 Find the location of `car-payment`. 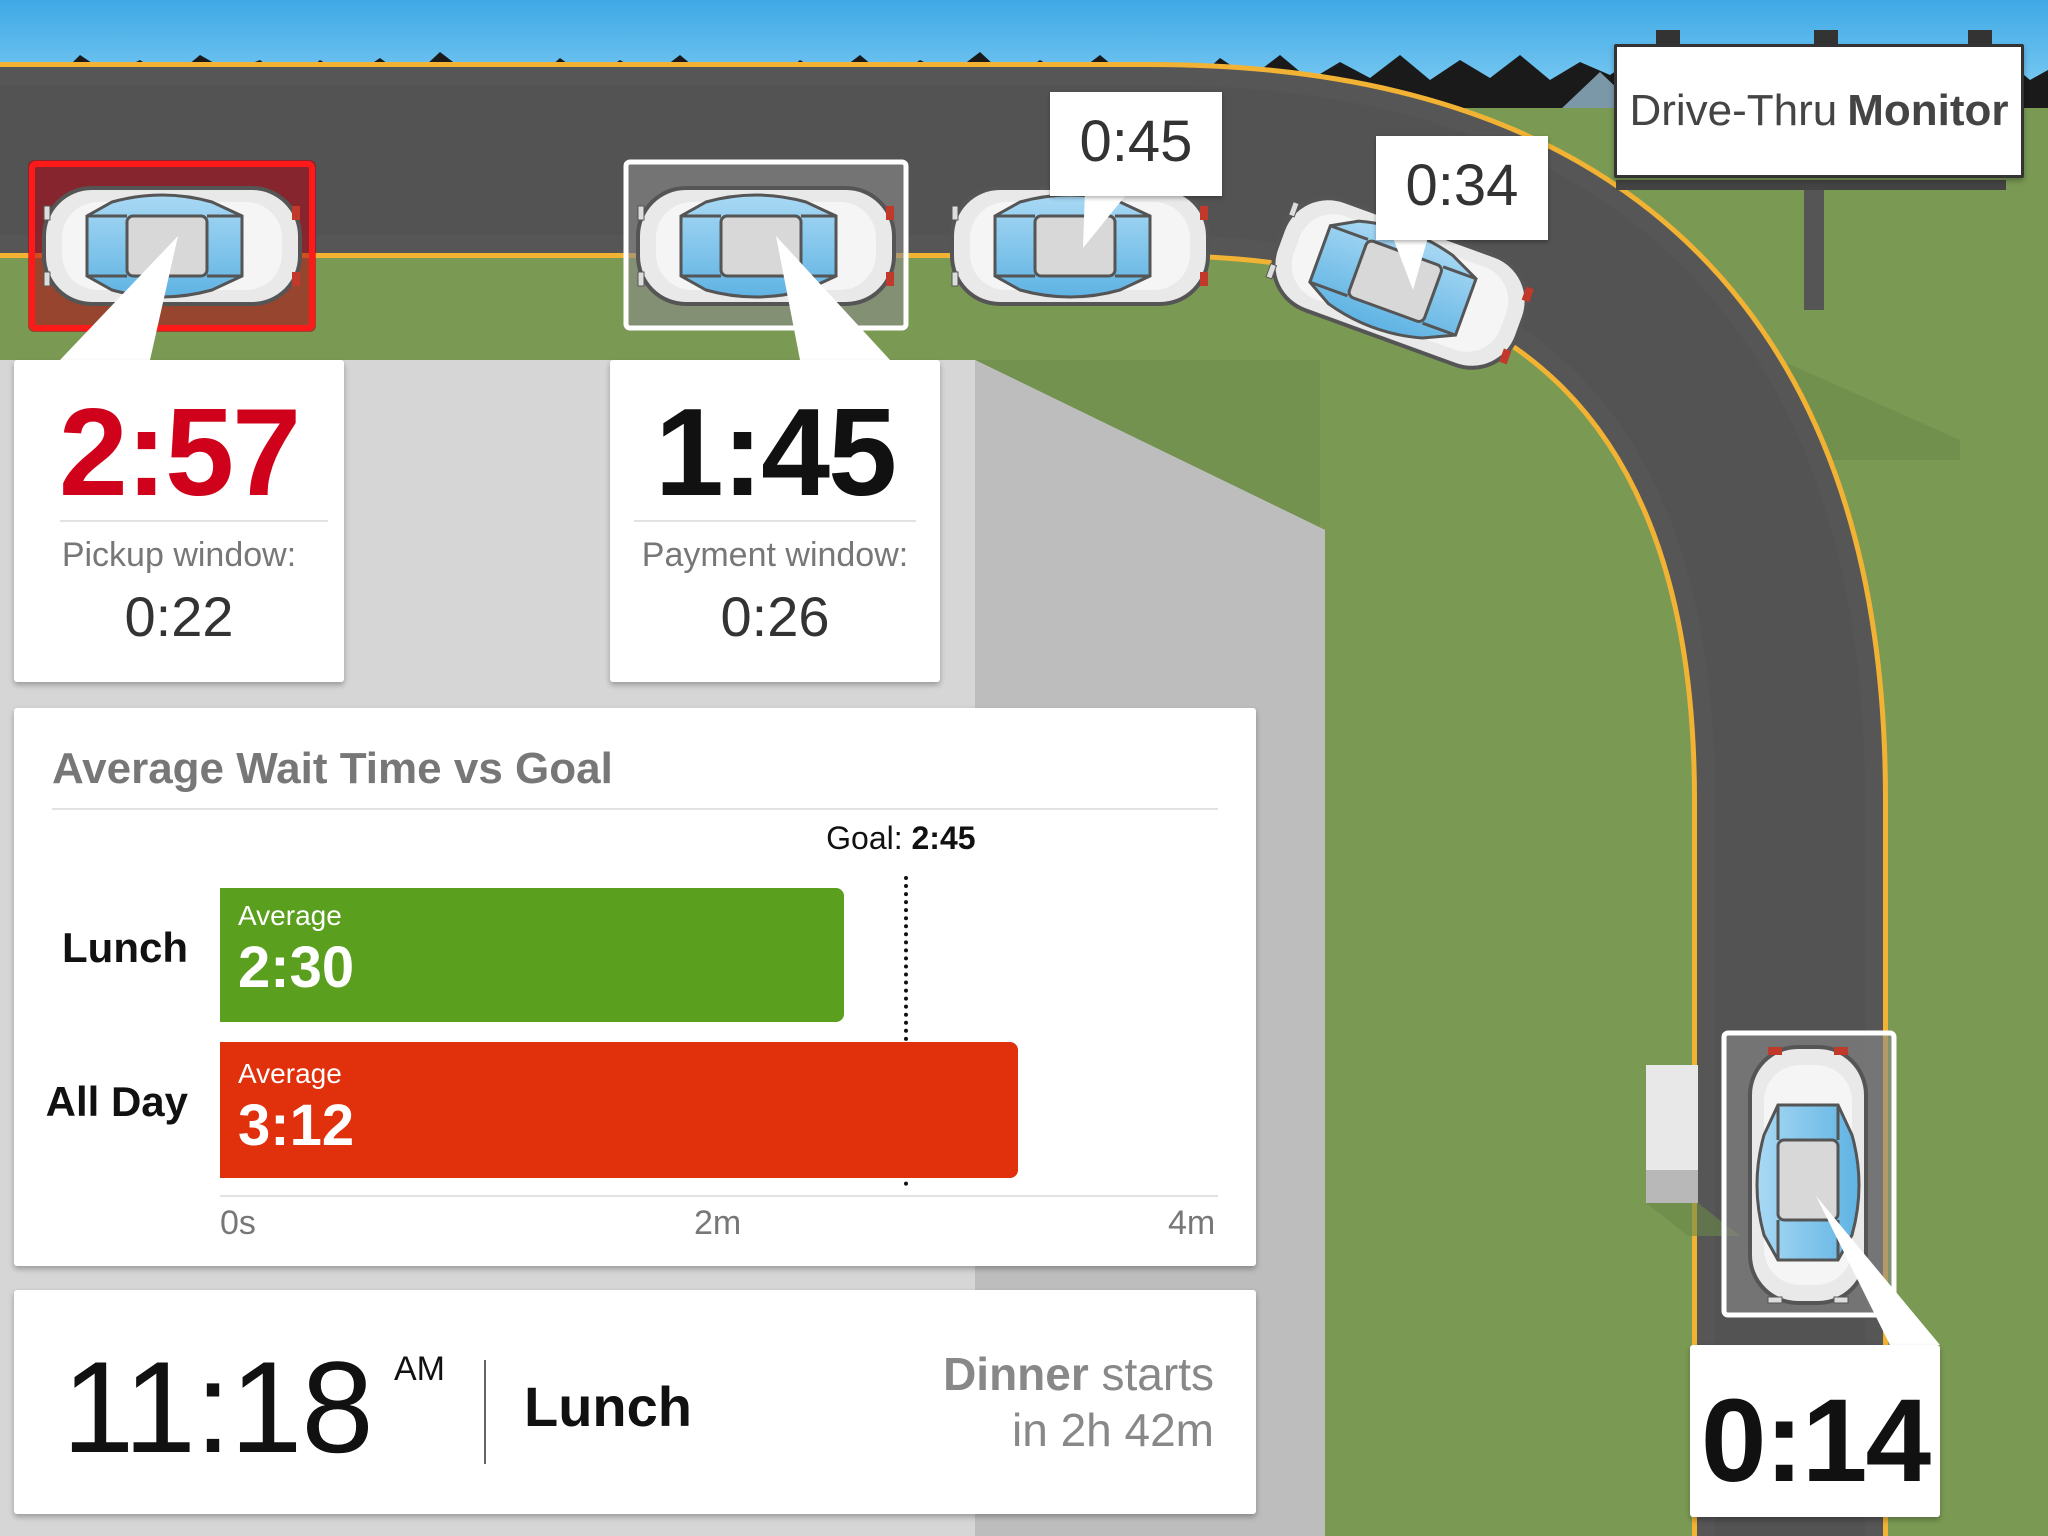

car-payment is located at coordinates (766, 246).